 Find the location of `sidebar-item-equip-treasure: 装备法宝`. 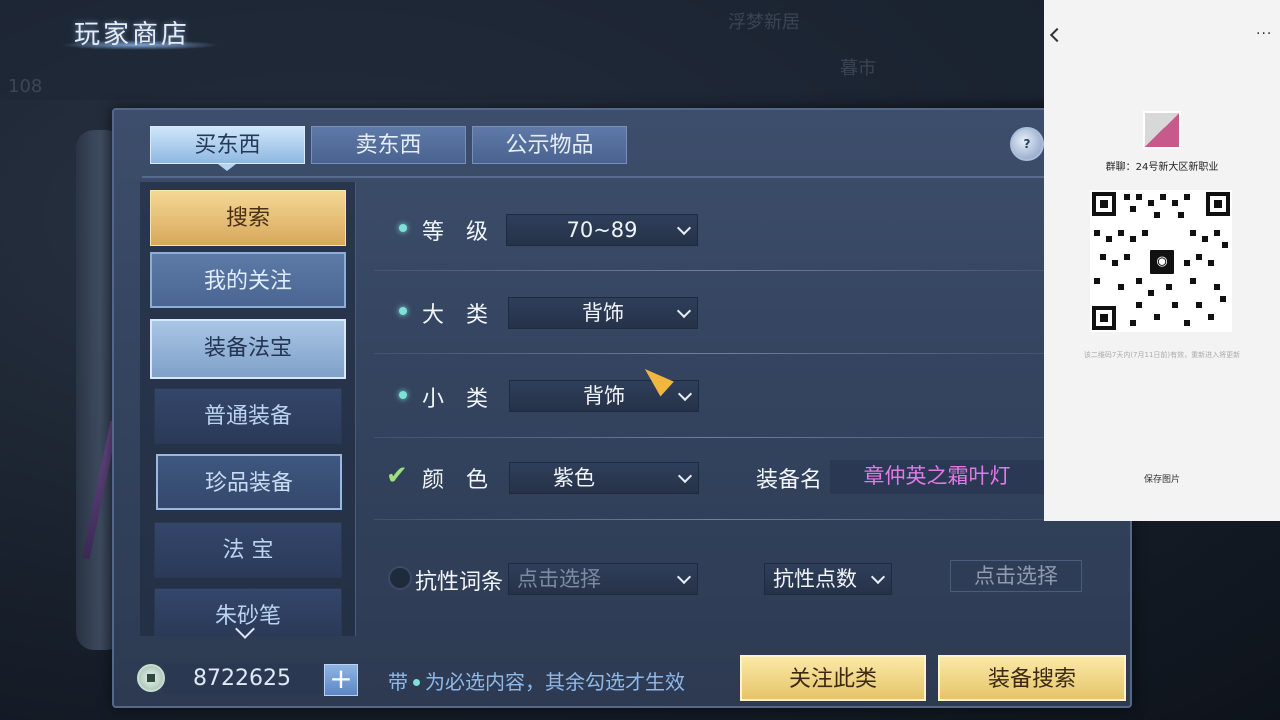

sidebar-item-equip-treasure: 装备法宝 is located at coordinates (248, 349).